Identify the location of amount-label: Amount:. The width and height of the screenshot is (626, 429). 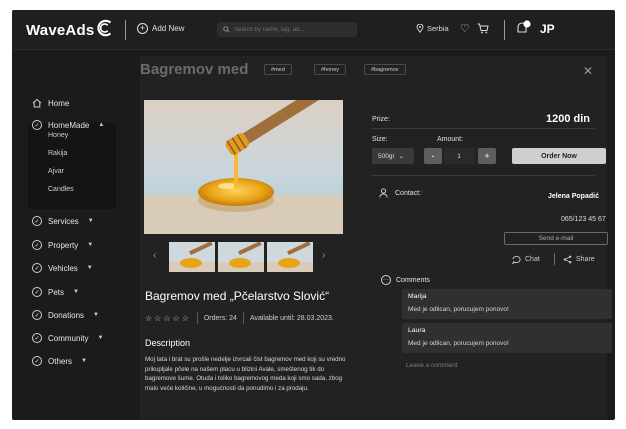
(450, 139).